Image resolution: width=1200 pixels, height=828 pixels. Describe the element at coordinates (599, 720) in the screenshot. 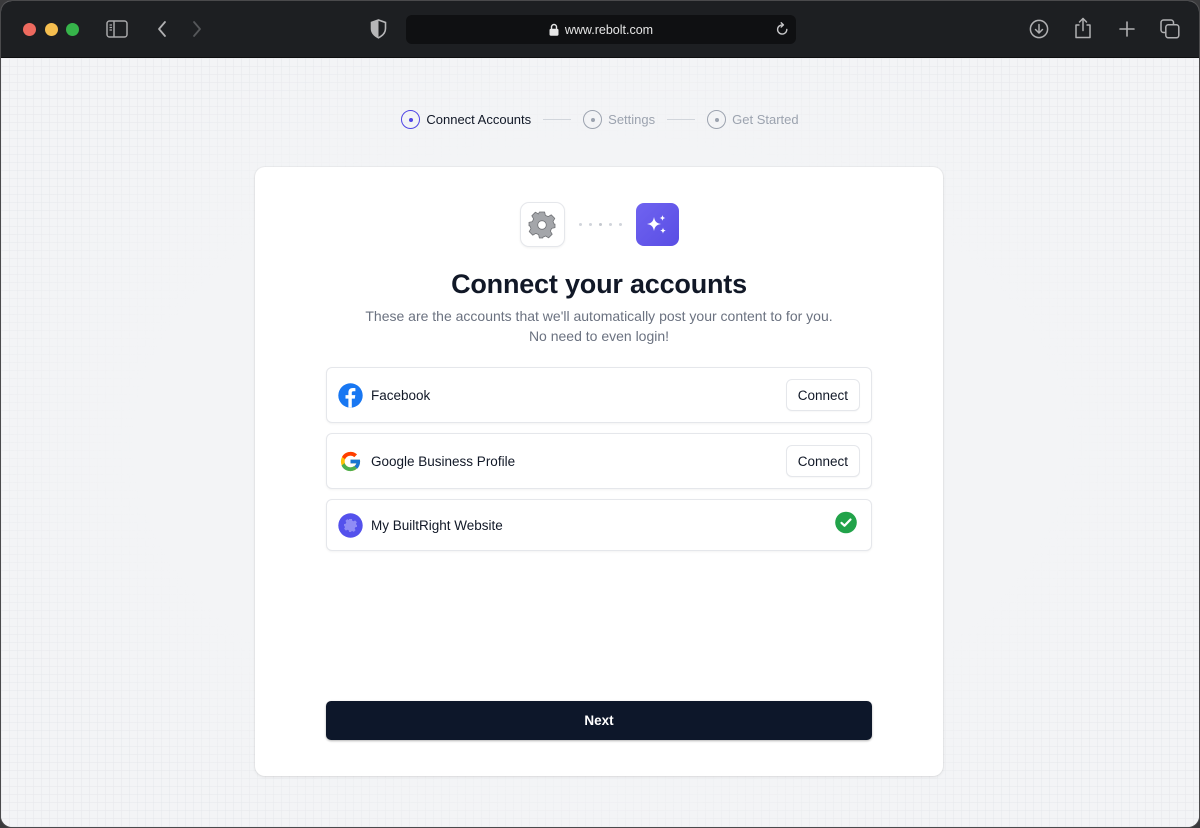

I see `next-button: Next` at that location.